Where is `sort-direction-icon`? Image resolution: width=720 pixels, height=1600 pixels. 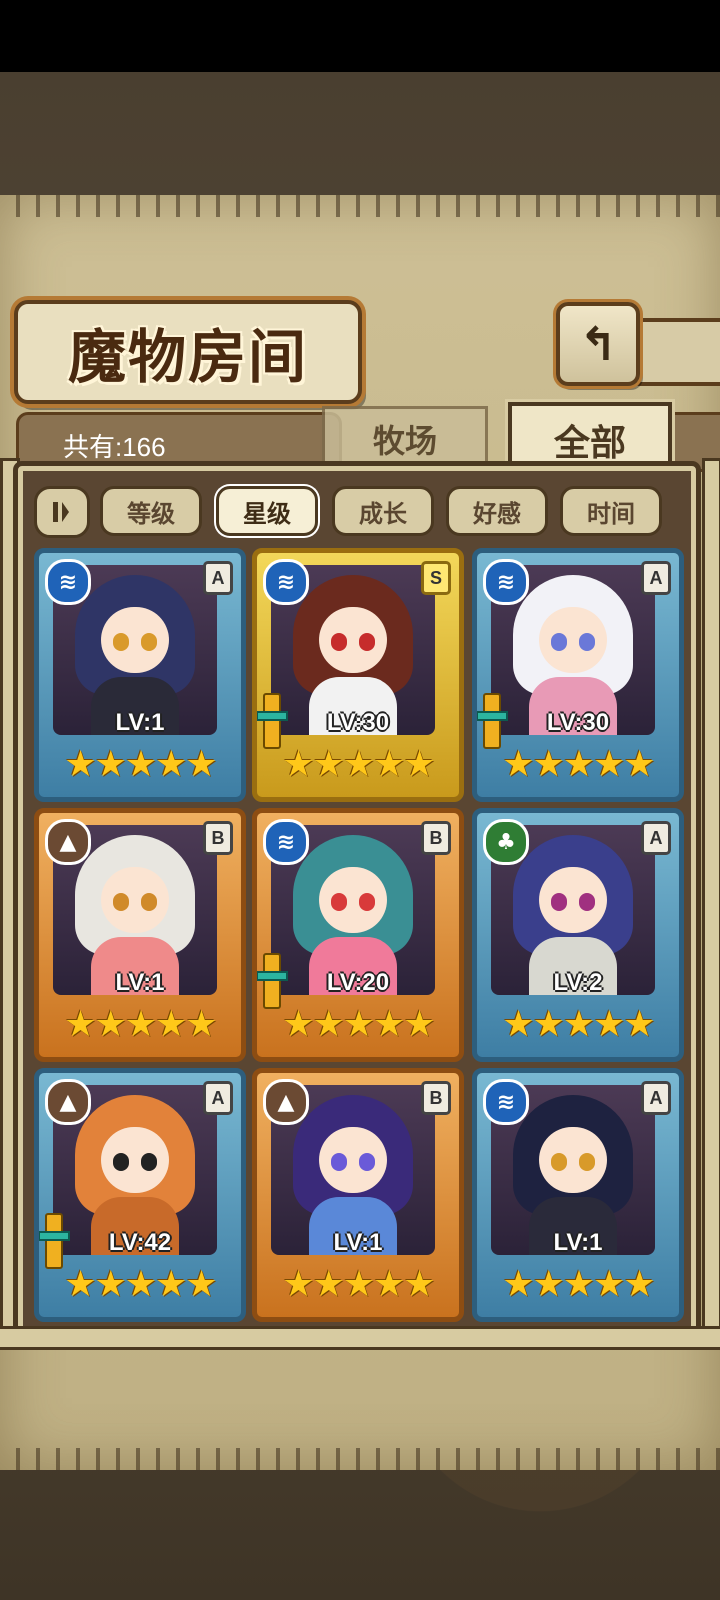
sort-direction-icon is located at coordinates (61, 512).